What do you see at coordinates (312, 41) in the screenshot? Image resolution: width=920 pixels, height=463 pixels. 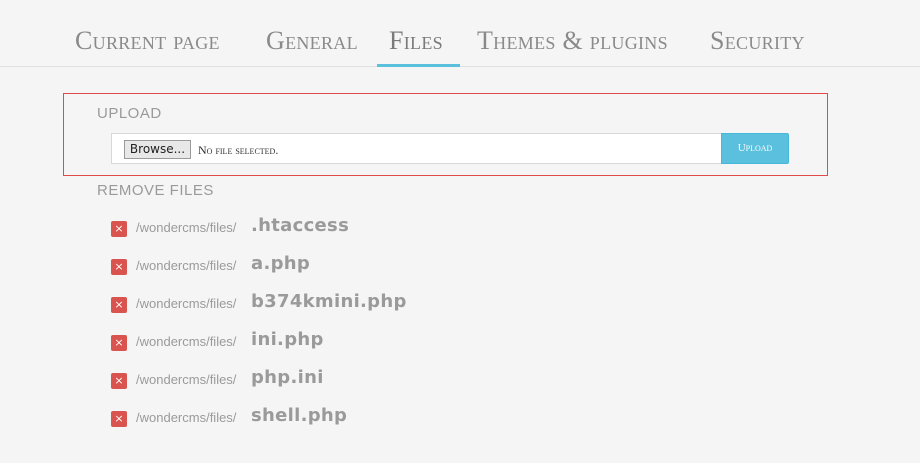 I see `tab-general: General` at bounding box center [312, 41].